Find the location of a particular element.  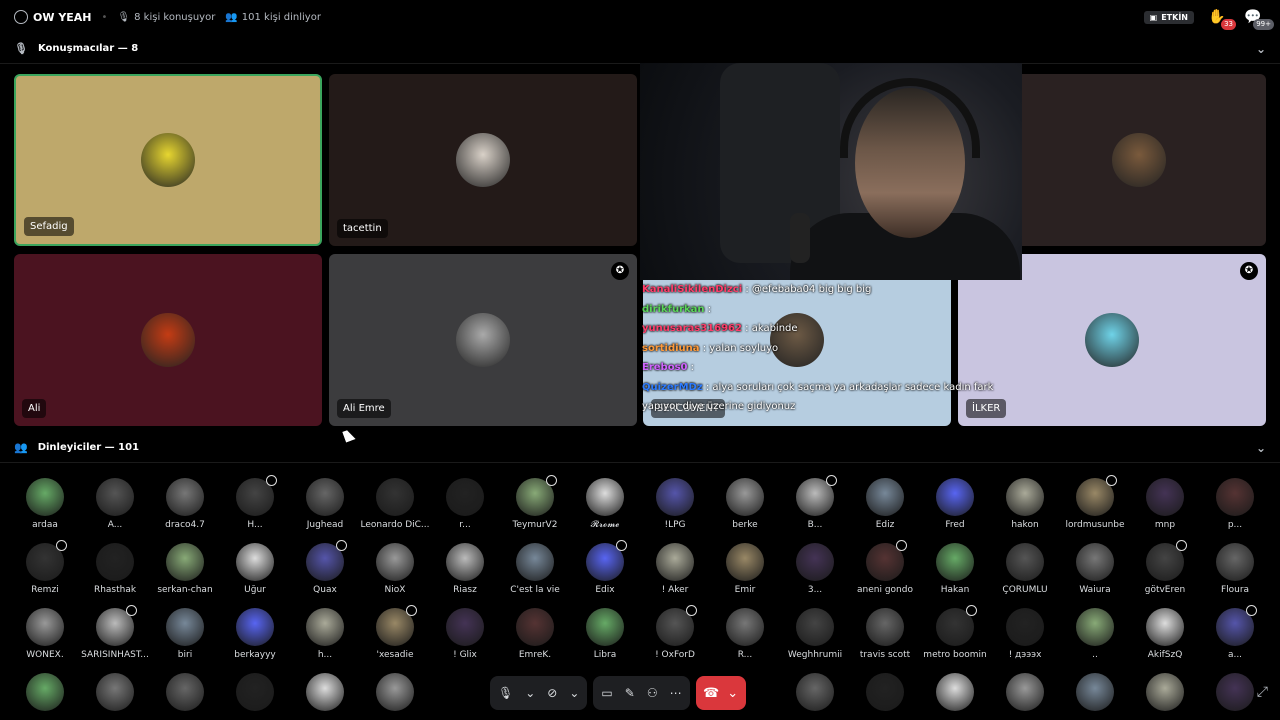

listener-item: ardaa is located at coordinates (45, 504).